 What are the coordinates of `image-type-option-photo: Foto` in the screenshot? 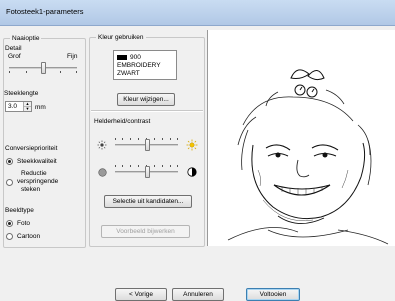 It's located at (23, 224).